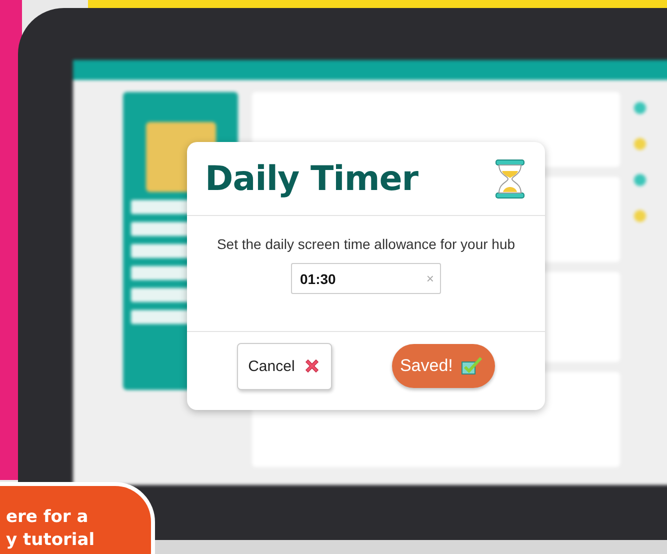  Describe the element at coordinates (471, 366) in the screenshot. I see `checkbox-tick-icon` at that location.